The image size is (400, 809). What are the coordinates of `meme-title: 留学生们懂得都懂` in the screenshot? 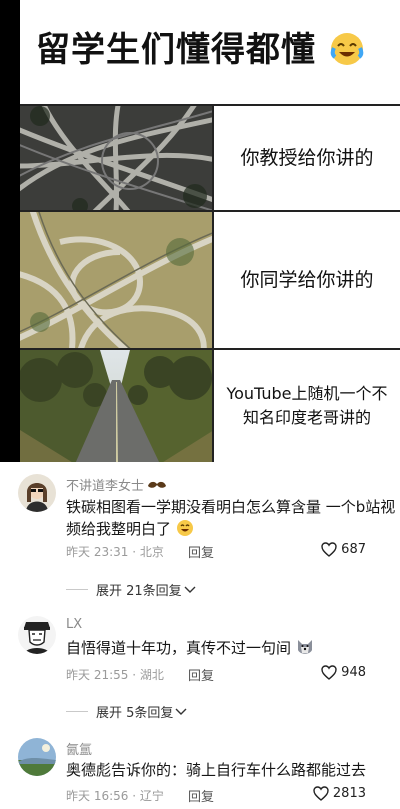 It's located at (200, 46).